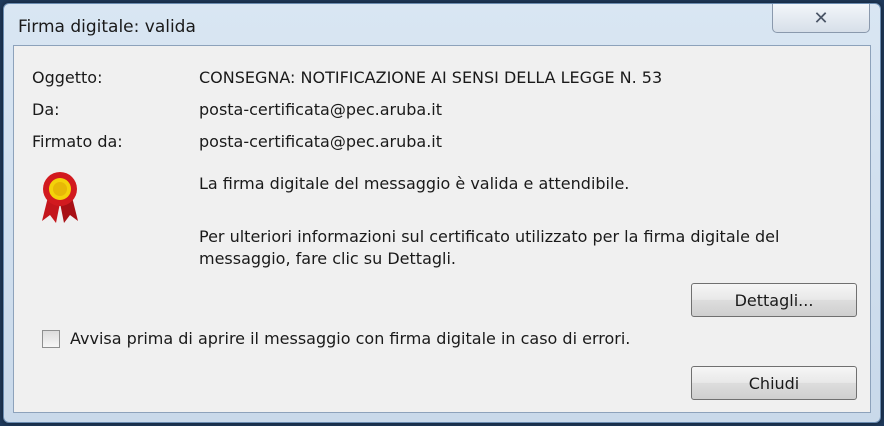 This screenshot has height=426, width=884. I want to click on window-close-button: ✕, so click(821, 18).